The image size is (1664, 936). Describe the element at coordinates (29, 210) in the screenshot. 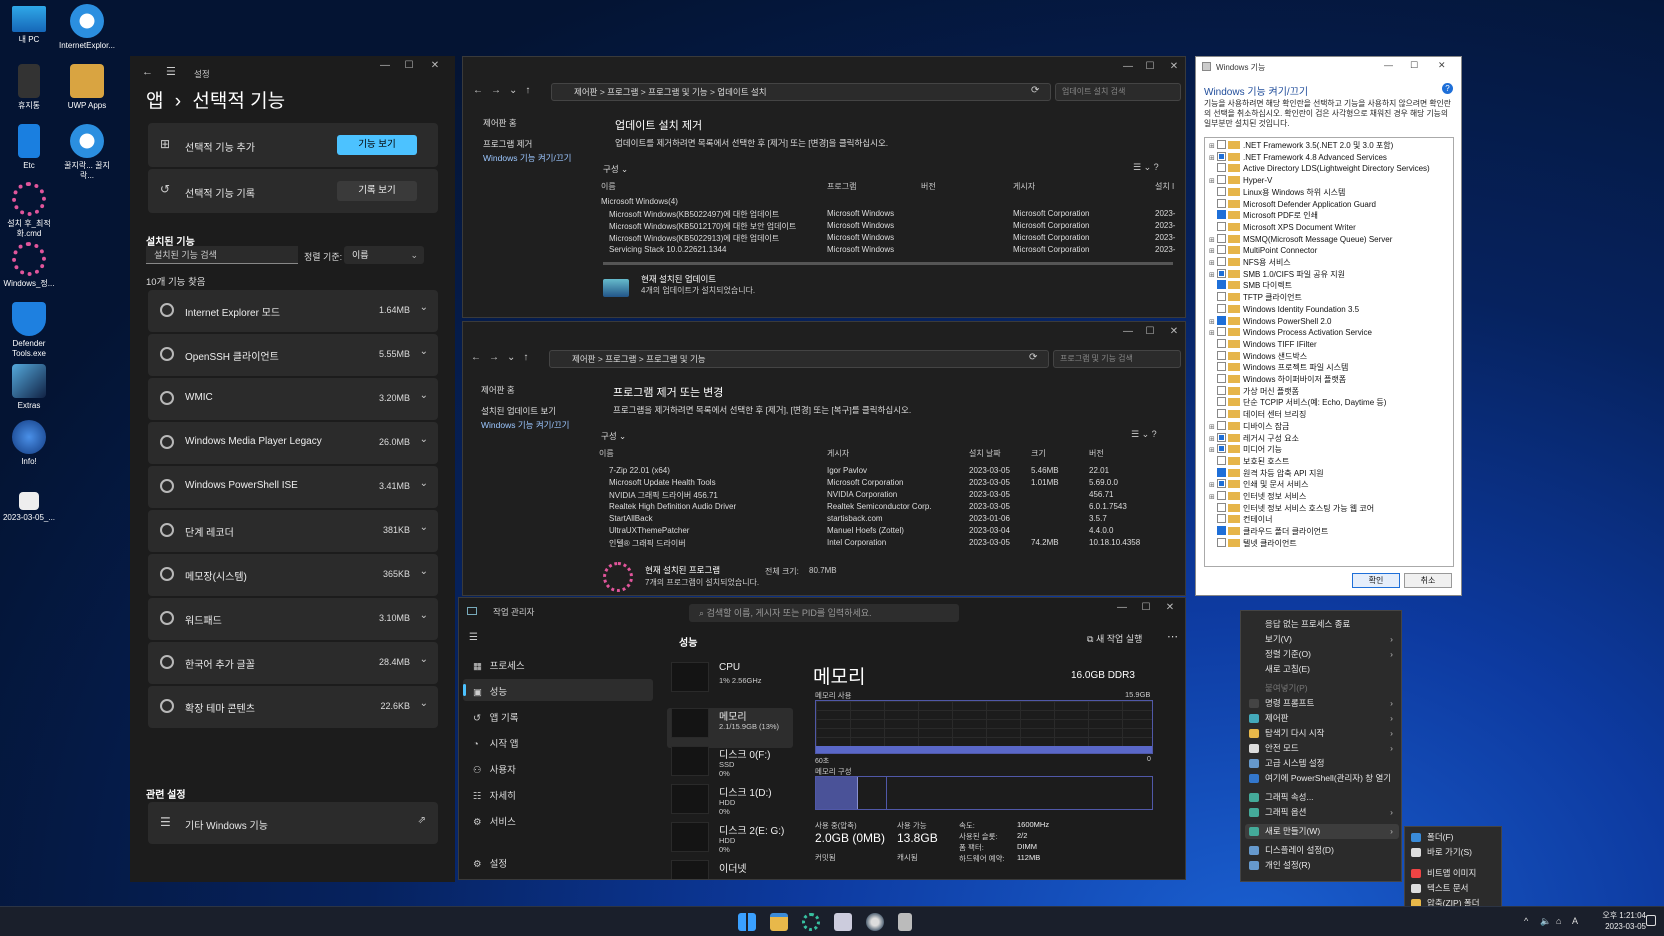

I see `desktop-icon-setup-cmd: 설치 후_최적화.cmd` at that location.